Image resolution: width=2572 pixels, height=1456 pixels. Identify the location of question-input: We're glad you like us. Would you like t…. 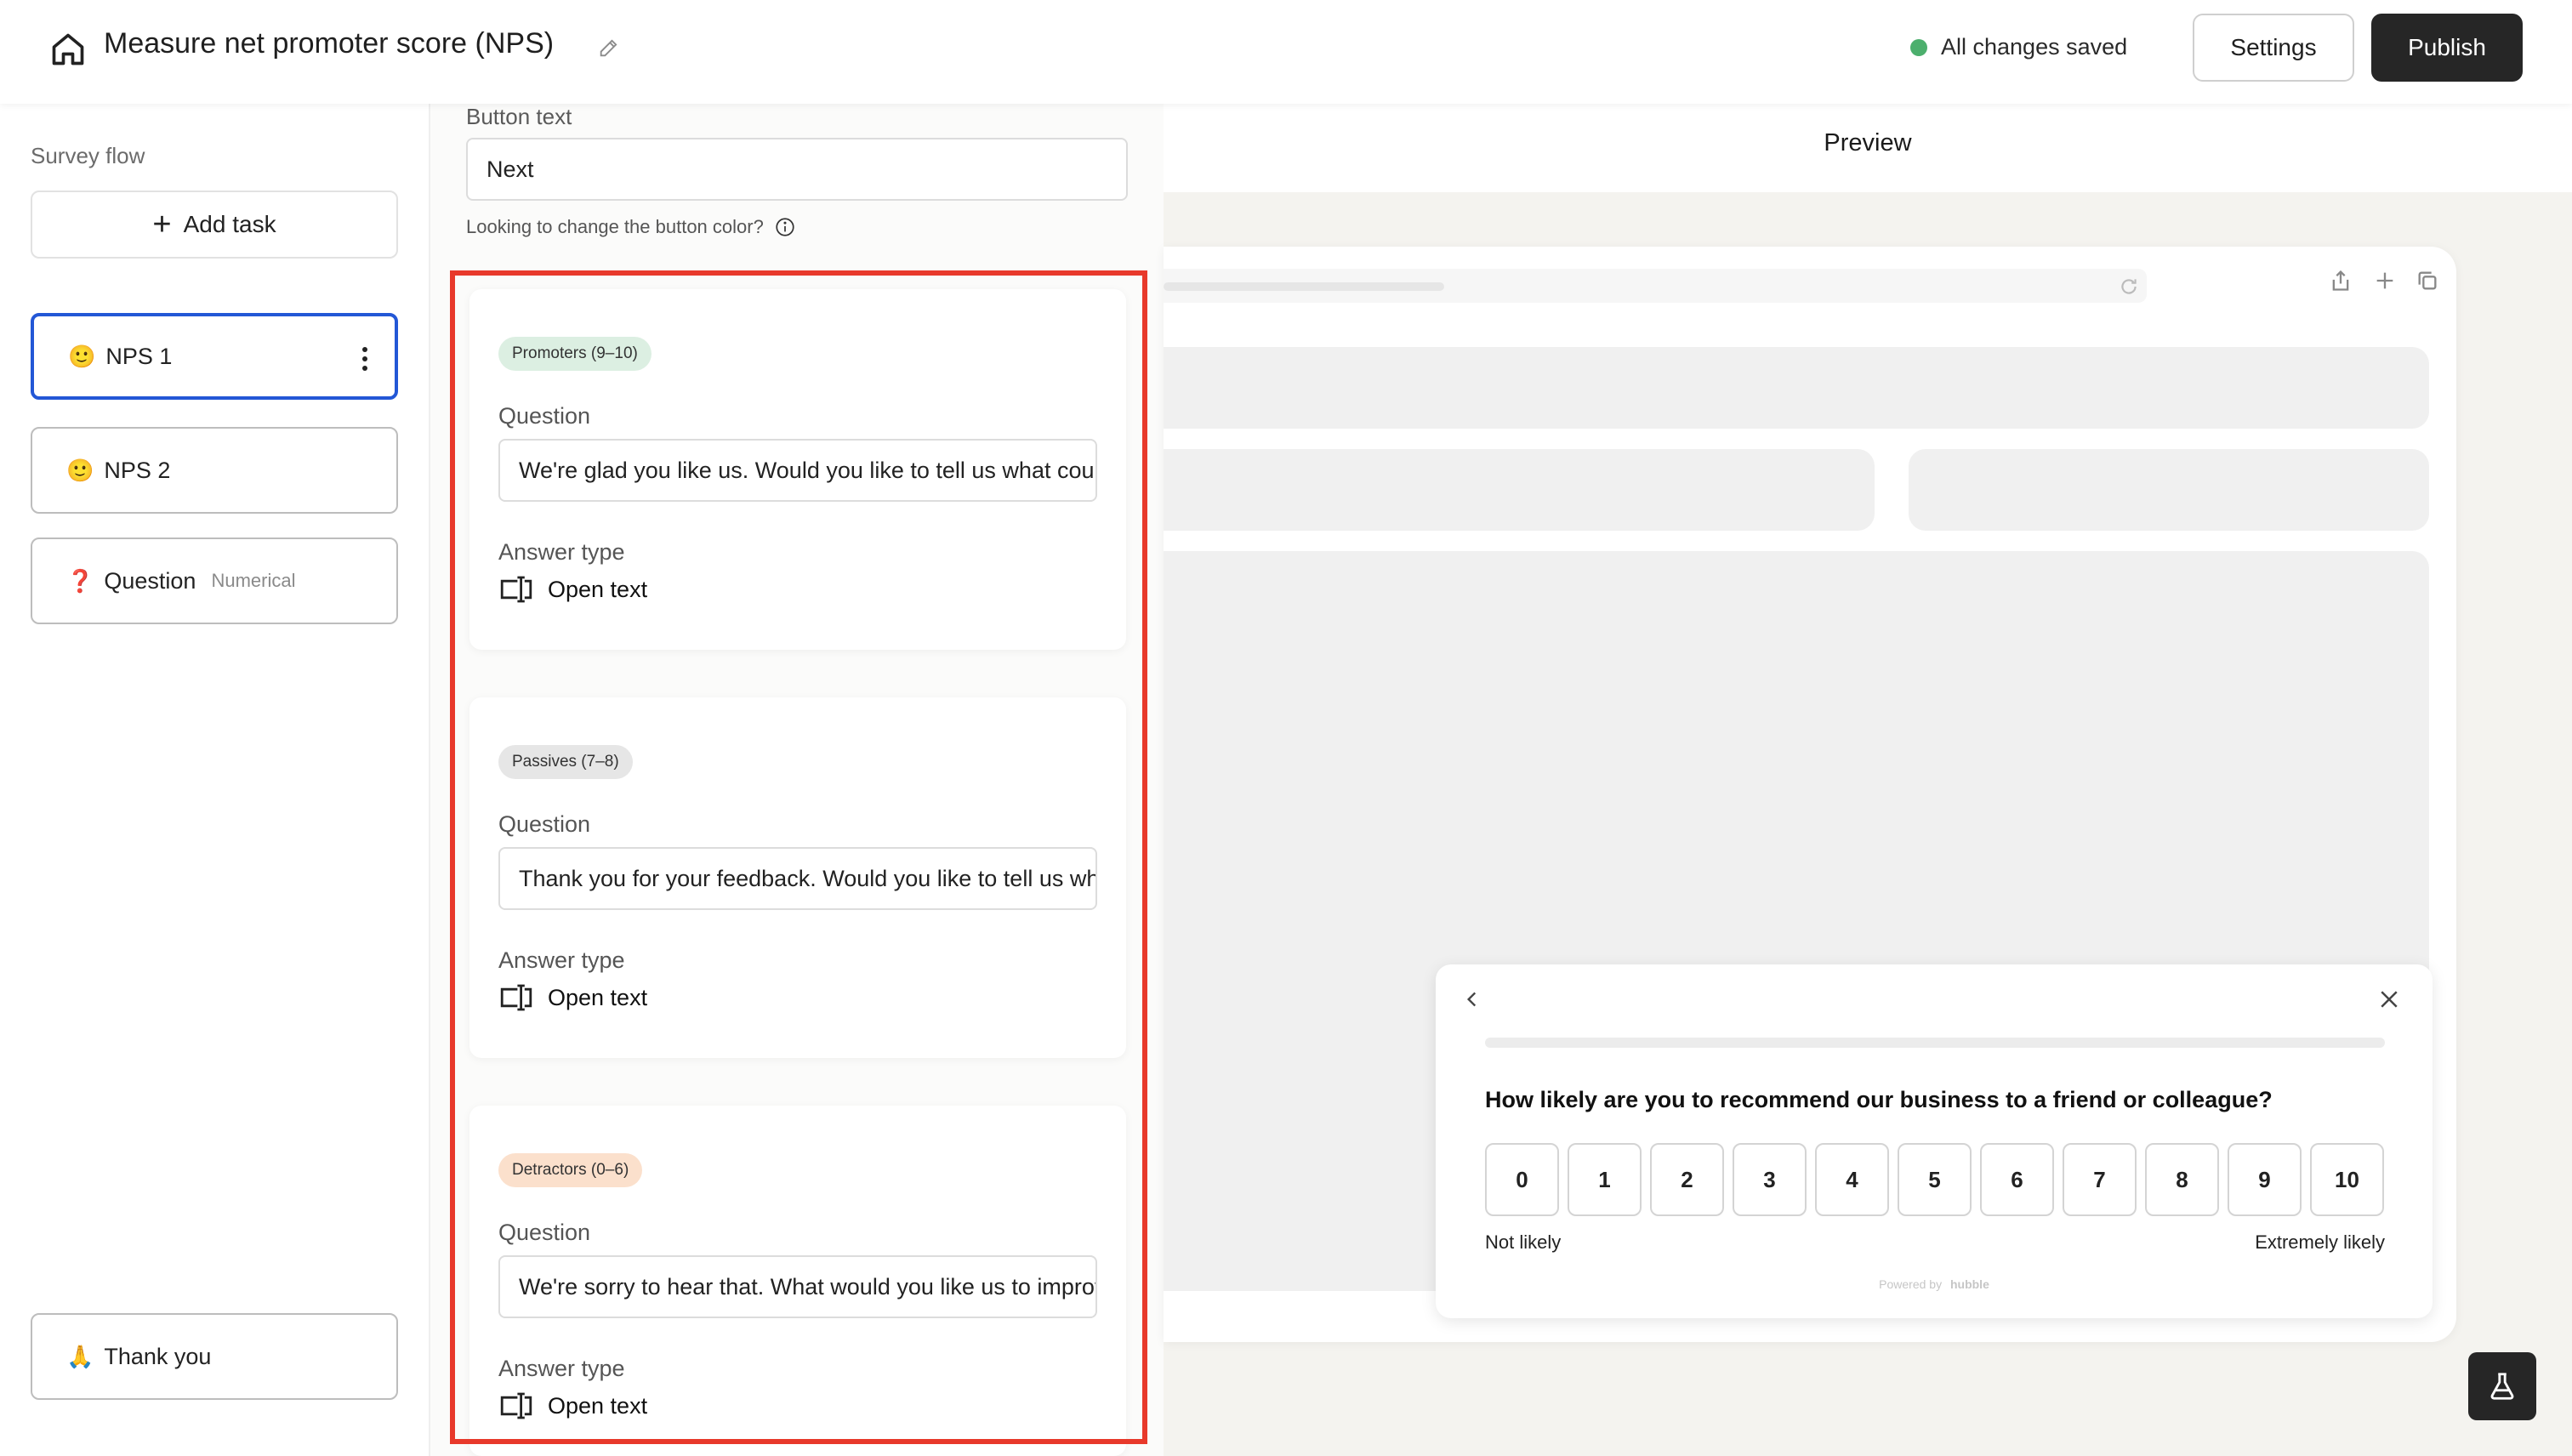
(798, 470).